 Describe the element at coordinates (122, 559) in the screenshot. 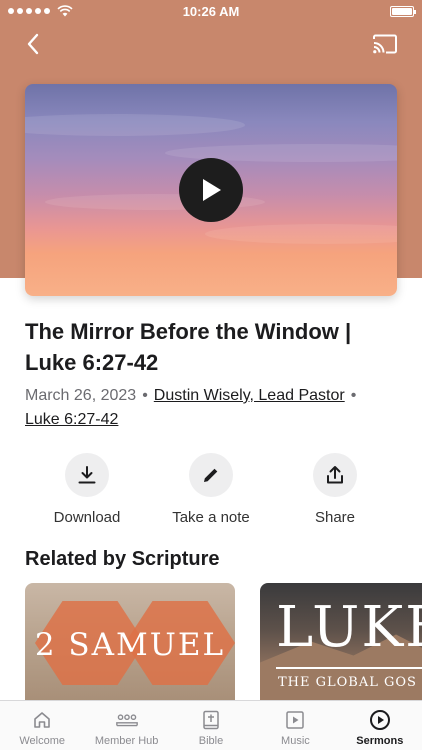

I see `related-heading: Related by Scripture` at that location.